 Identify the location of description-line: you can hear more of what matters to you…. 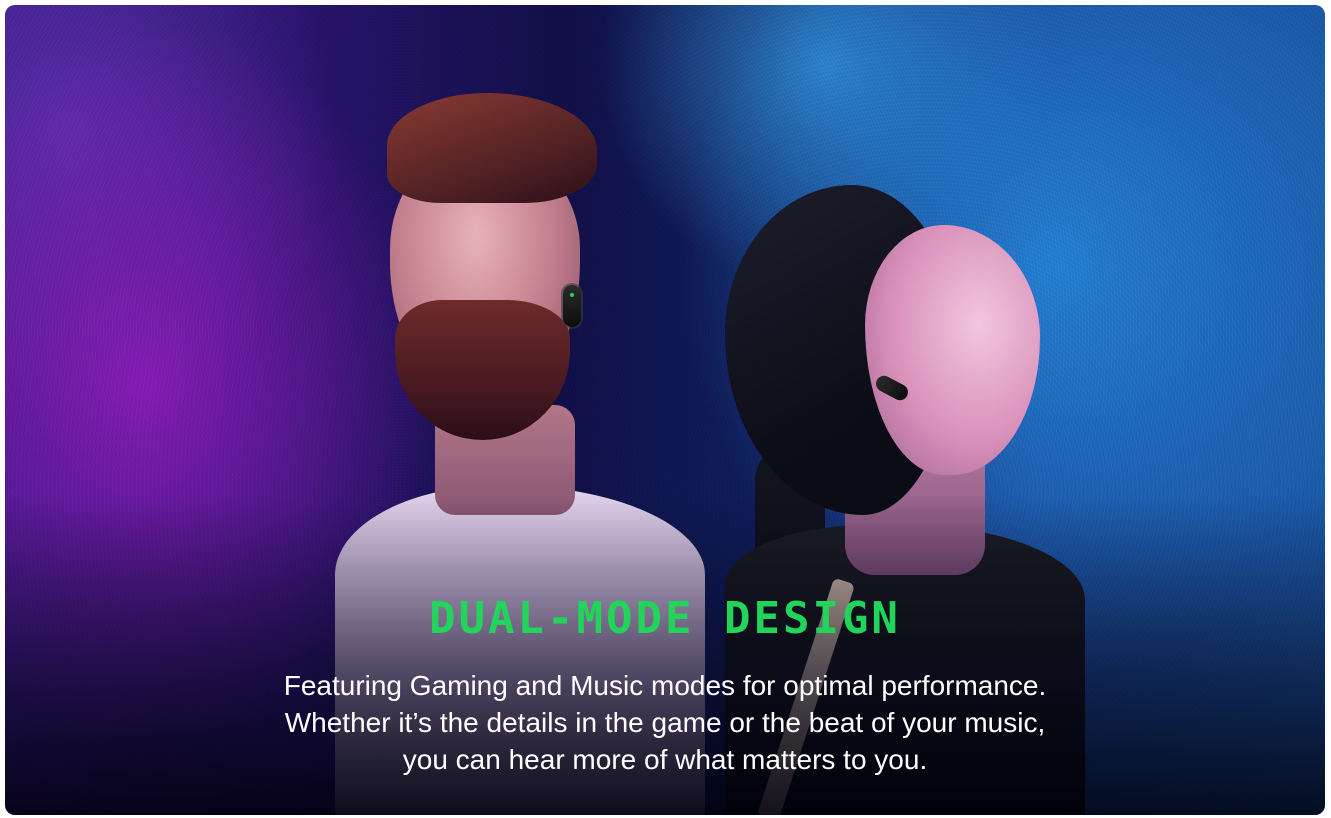
(665, 759).